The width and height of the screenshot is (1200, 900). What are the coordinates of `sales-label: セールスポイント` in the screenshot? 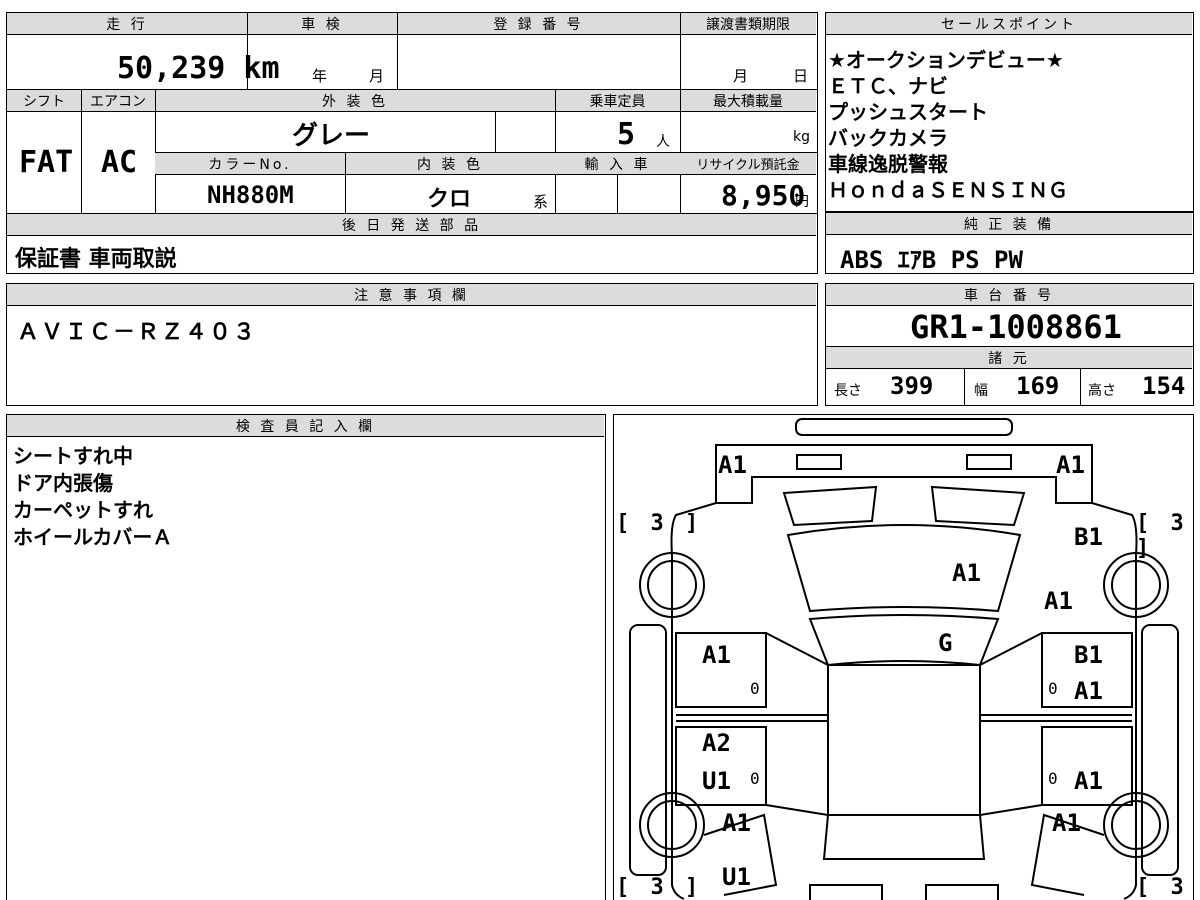 It's located at (1009, 24).